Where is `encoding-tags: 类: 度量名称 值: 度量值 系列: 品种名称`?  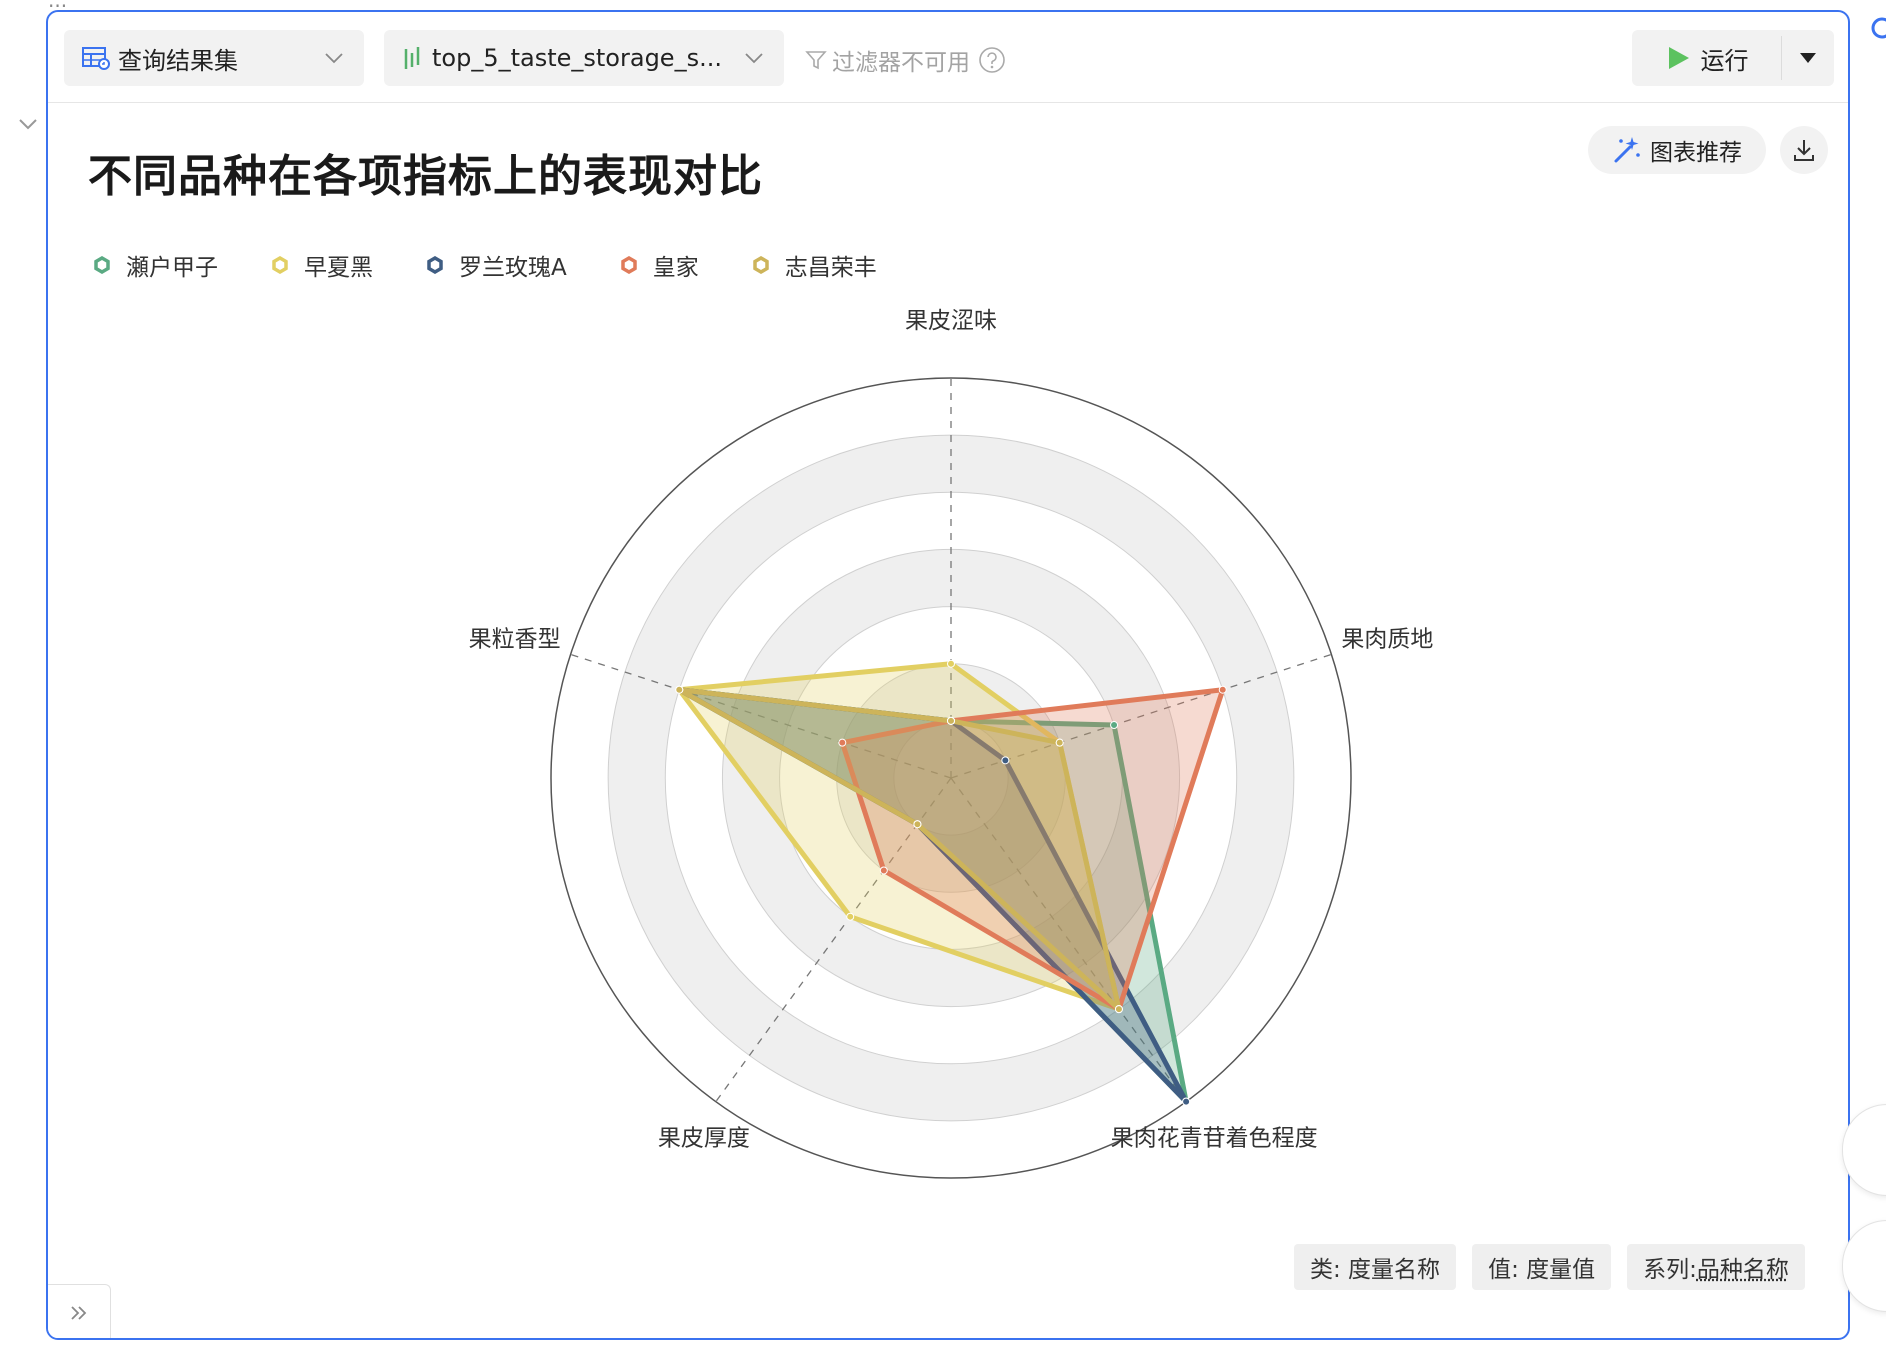 encoding-tags: 类: 度量名称 值: 度量值 系列: 品种名称 is located at coordinates (1557, 1267).